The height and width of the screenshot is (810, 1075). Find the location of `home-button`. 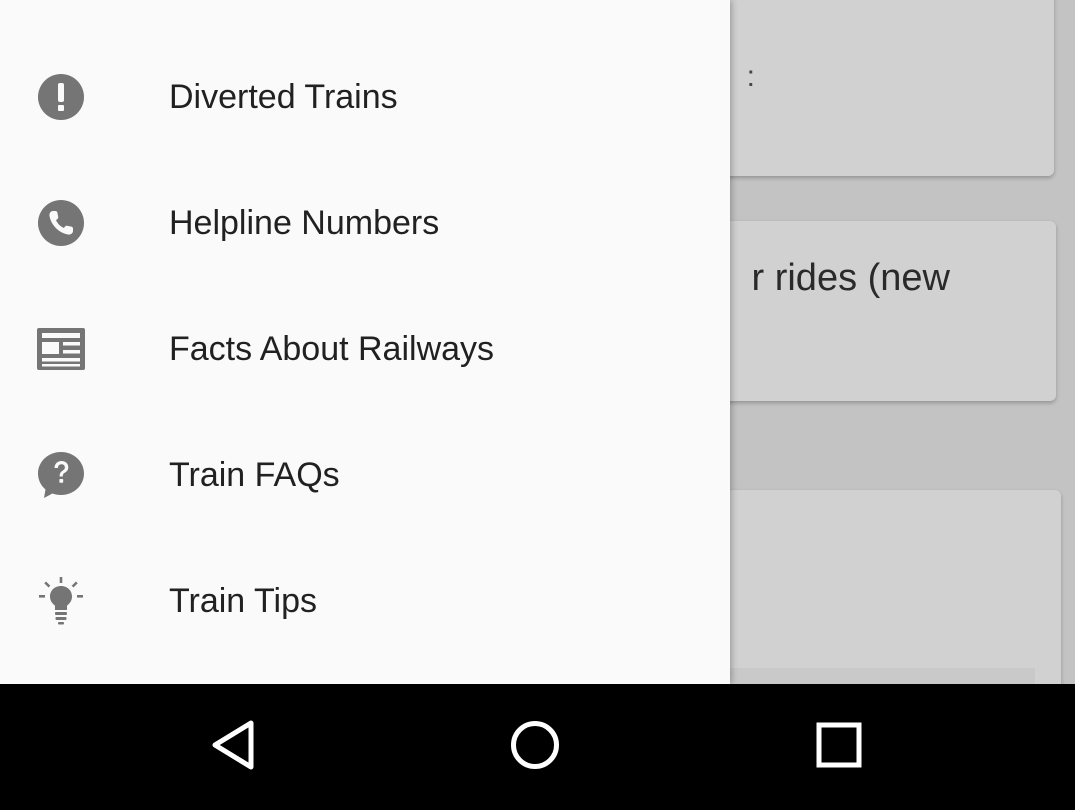

home-button is located at coordinates (535, 747).